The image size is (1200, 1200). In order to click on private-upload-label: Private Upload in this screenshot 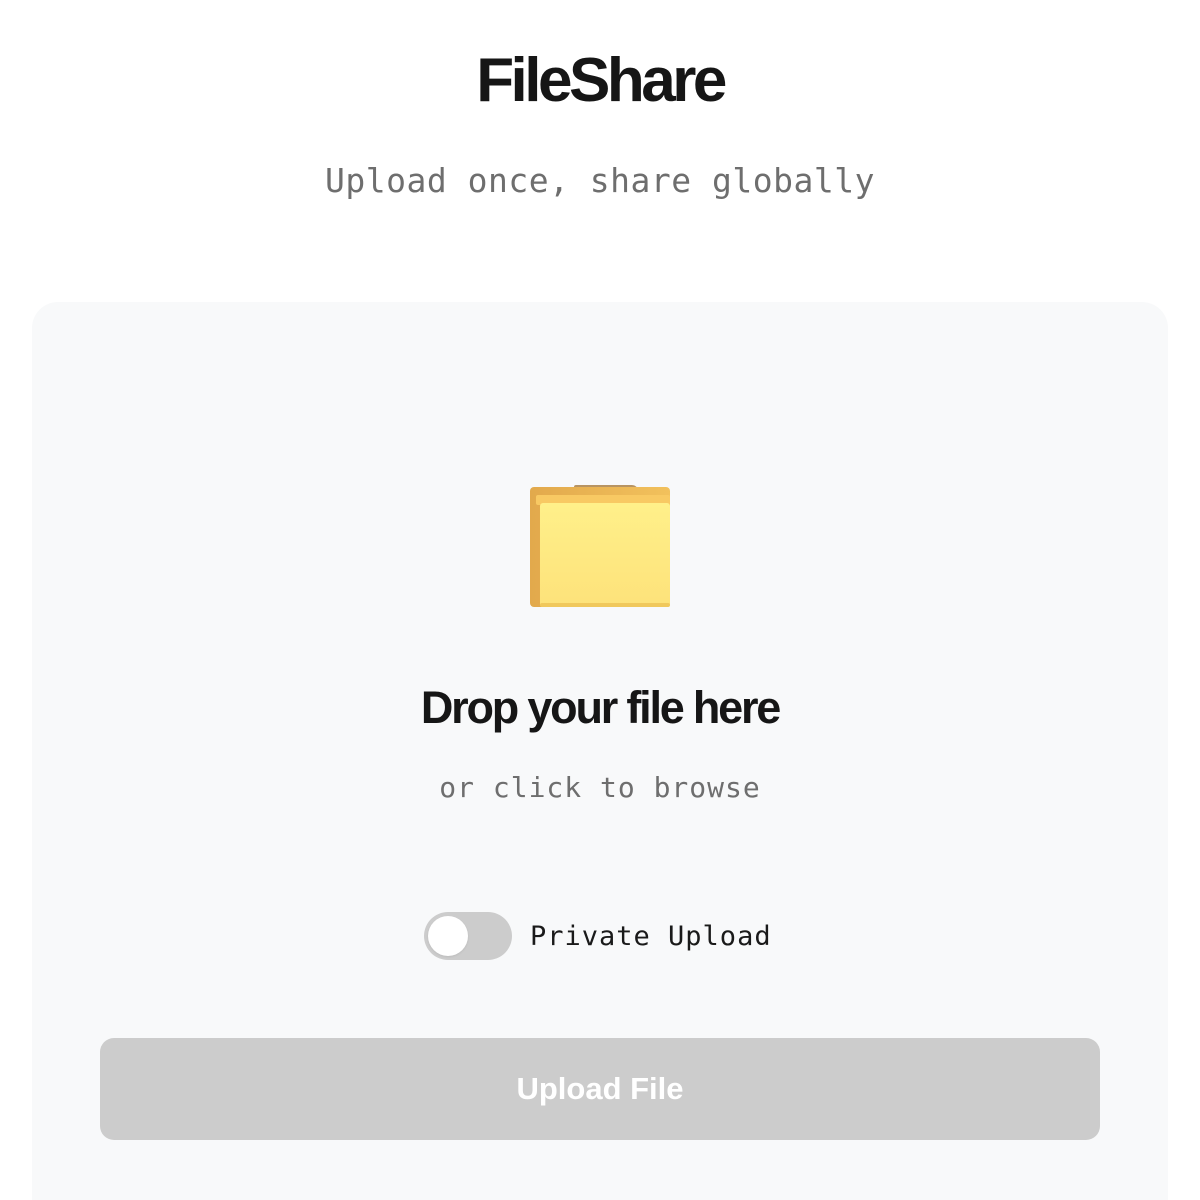, I will do `click(651, 936)`.